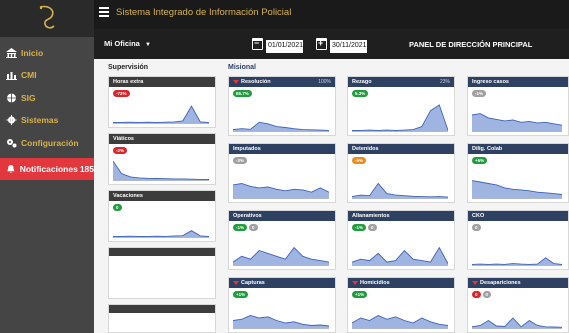 The image size is (569, 333). I want to click on card-title-group: Rezago, so click(362, 82).